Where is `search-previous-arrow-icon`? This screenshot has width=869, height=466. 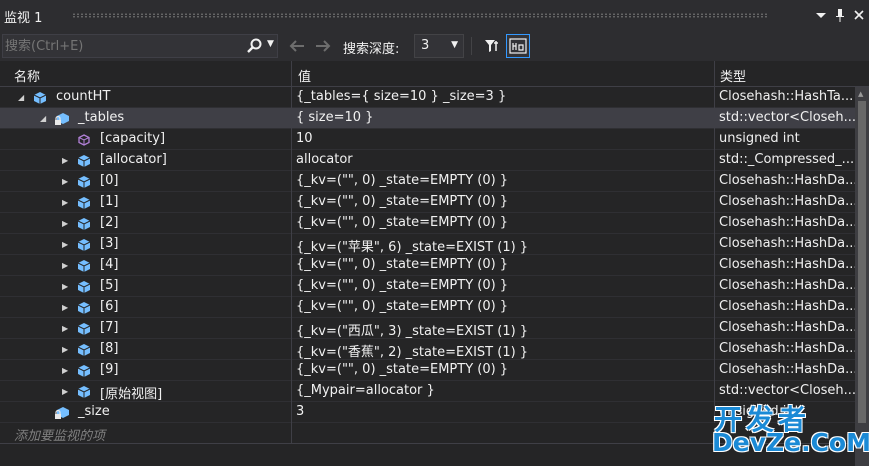 search-previous-arrow-icon is located at coordinates (297, 46).